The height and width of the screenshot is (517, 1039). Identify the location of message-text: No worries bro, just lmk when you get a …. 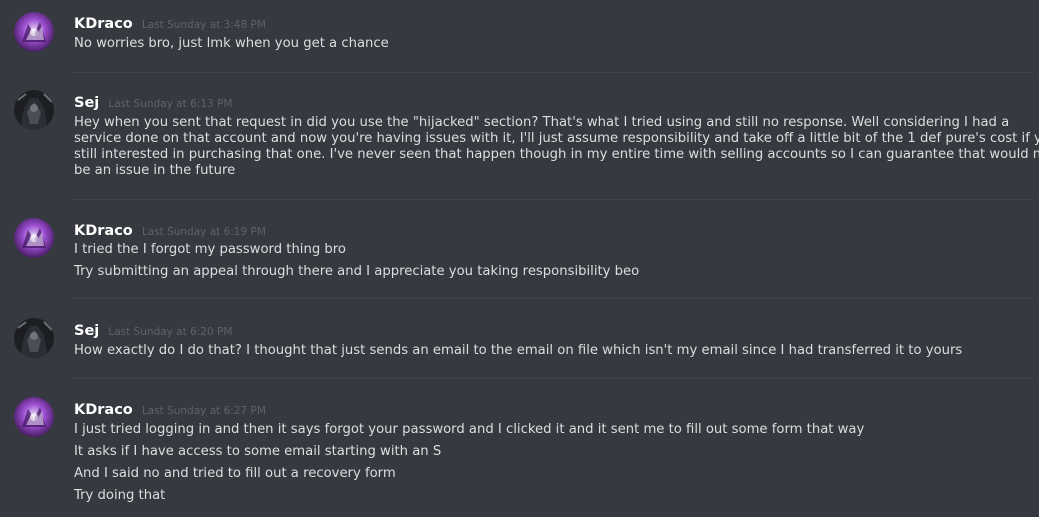
(231, 43).